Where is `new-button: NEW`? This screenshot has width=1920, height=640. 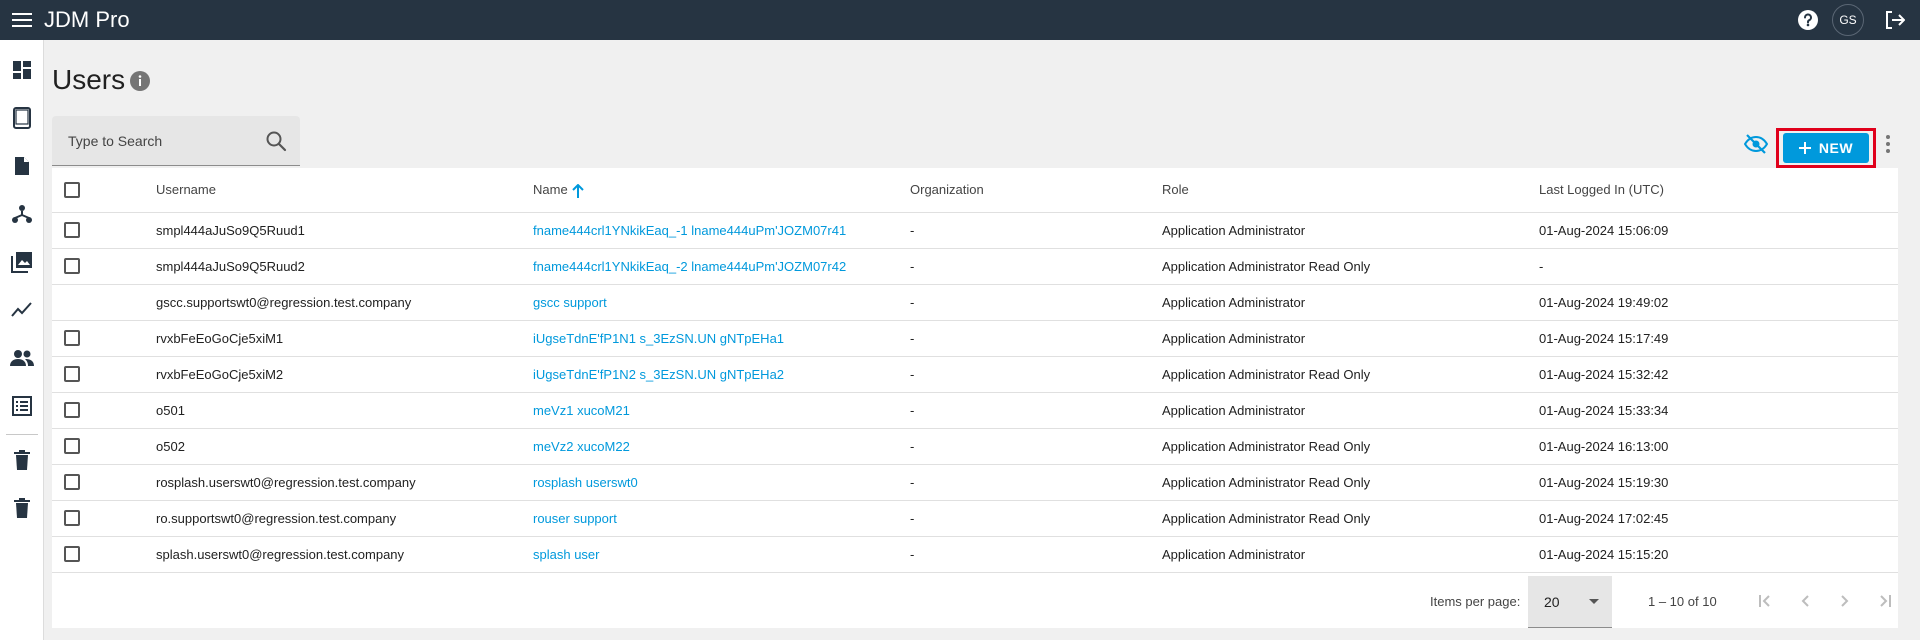 new-button: NEW is located at coordinates (1826, 148).